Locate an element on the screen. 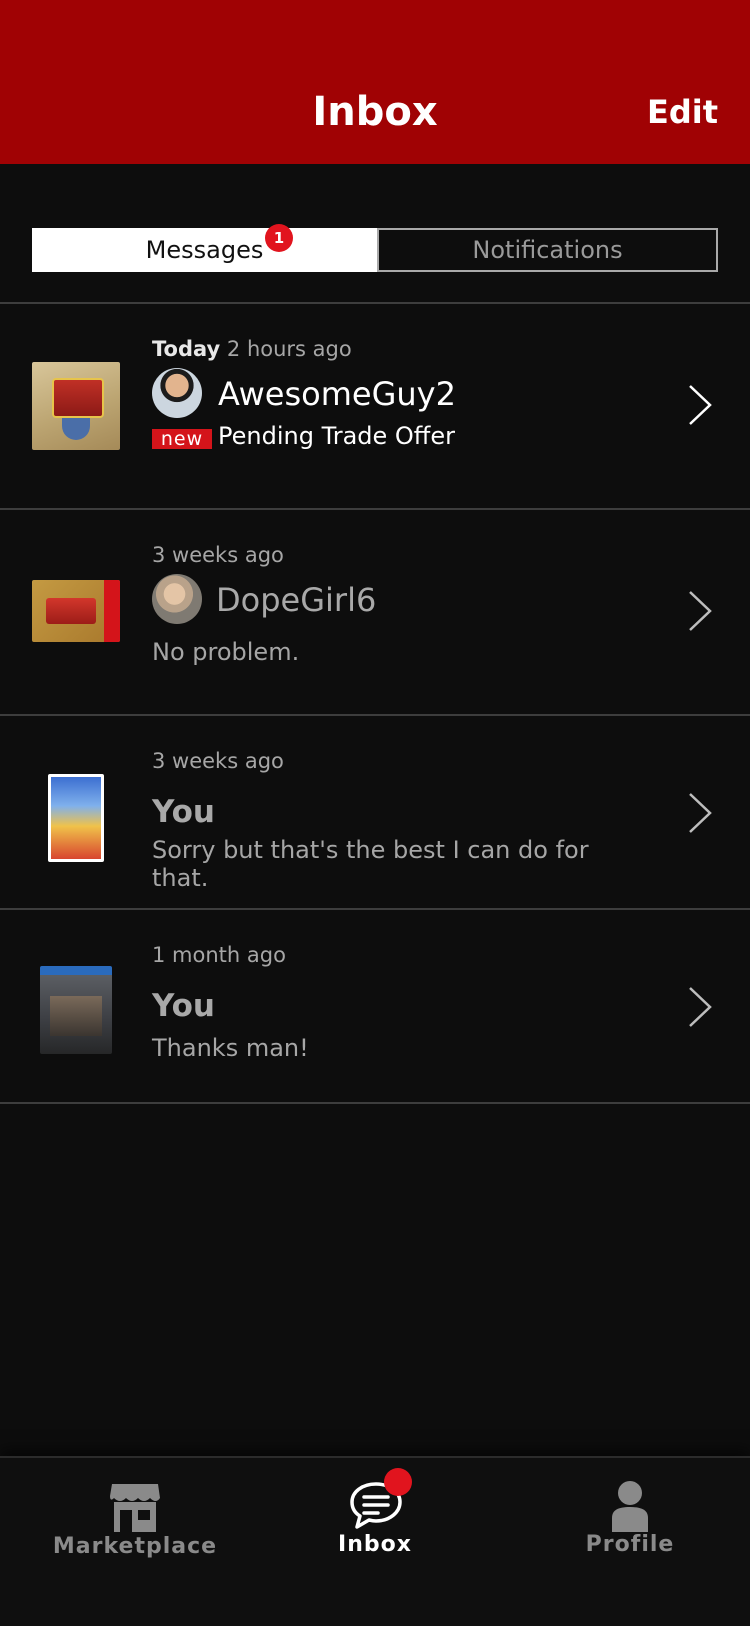  tabbar-item-marketplace: Marketplace is located at coordinates (135, 1513).